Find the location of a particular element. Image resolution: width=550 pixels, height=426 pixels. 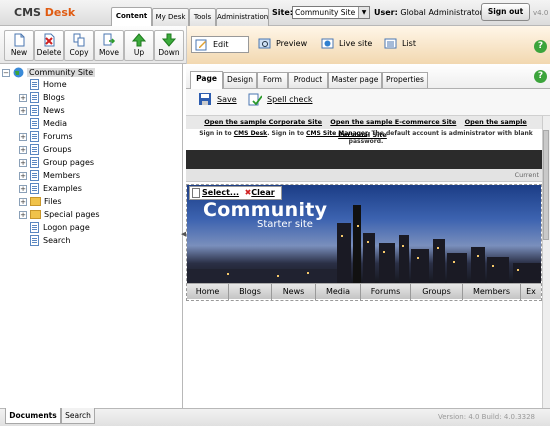

nav-home: Home is located at coordinates (208, 292).